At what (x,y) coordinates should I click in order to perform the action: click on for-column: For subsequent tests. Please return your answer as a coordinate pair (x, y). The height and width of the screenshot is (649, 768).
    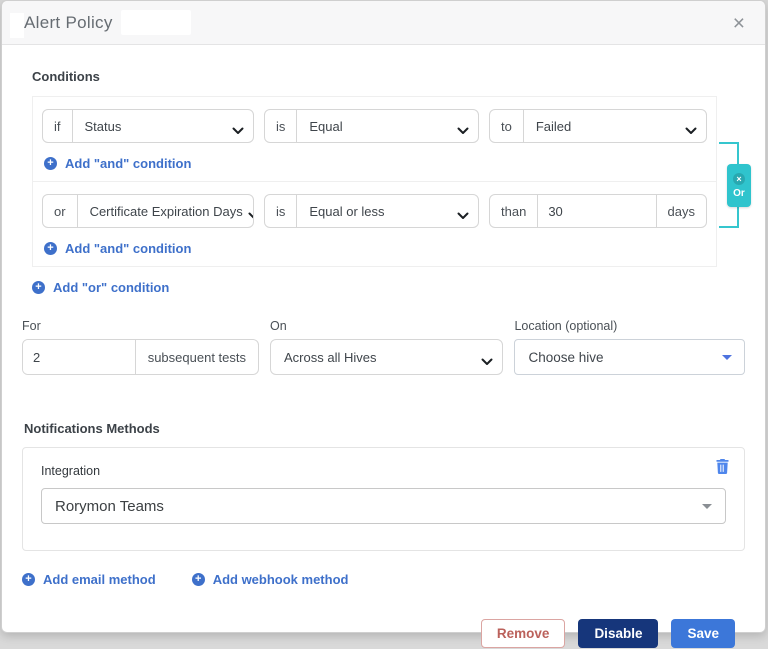
    Looking at the image, I should click on (140, 347).